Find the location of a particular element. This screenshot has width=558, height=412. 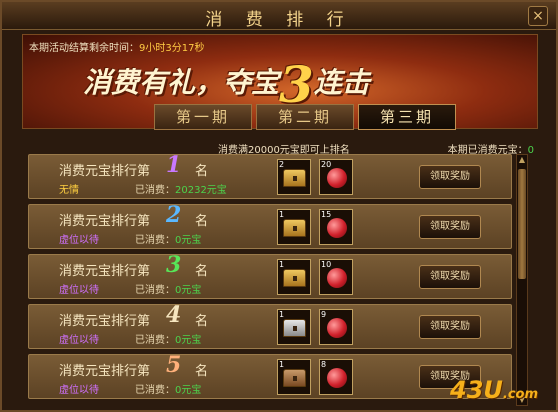

reward-slot-chest: 2 is located at coordinates (294, 177).